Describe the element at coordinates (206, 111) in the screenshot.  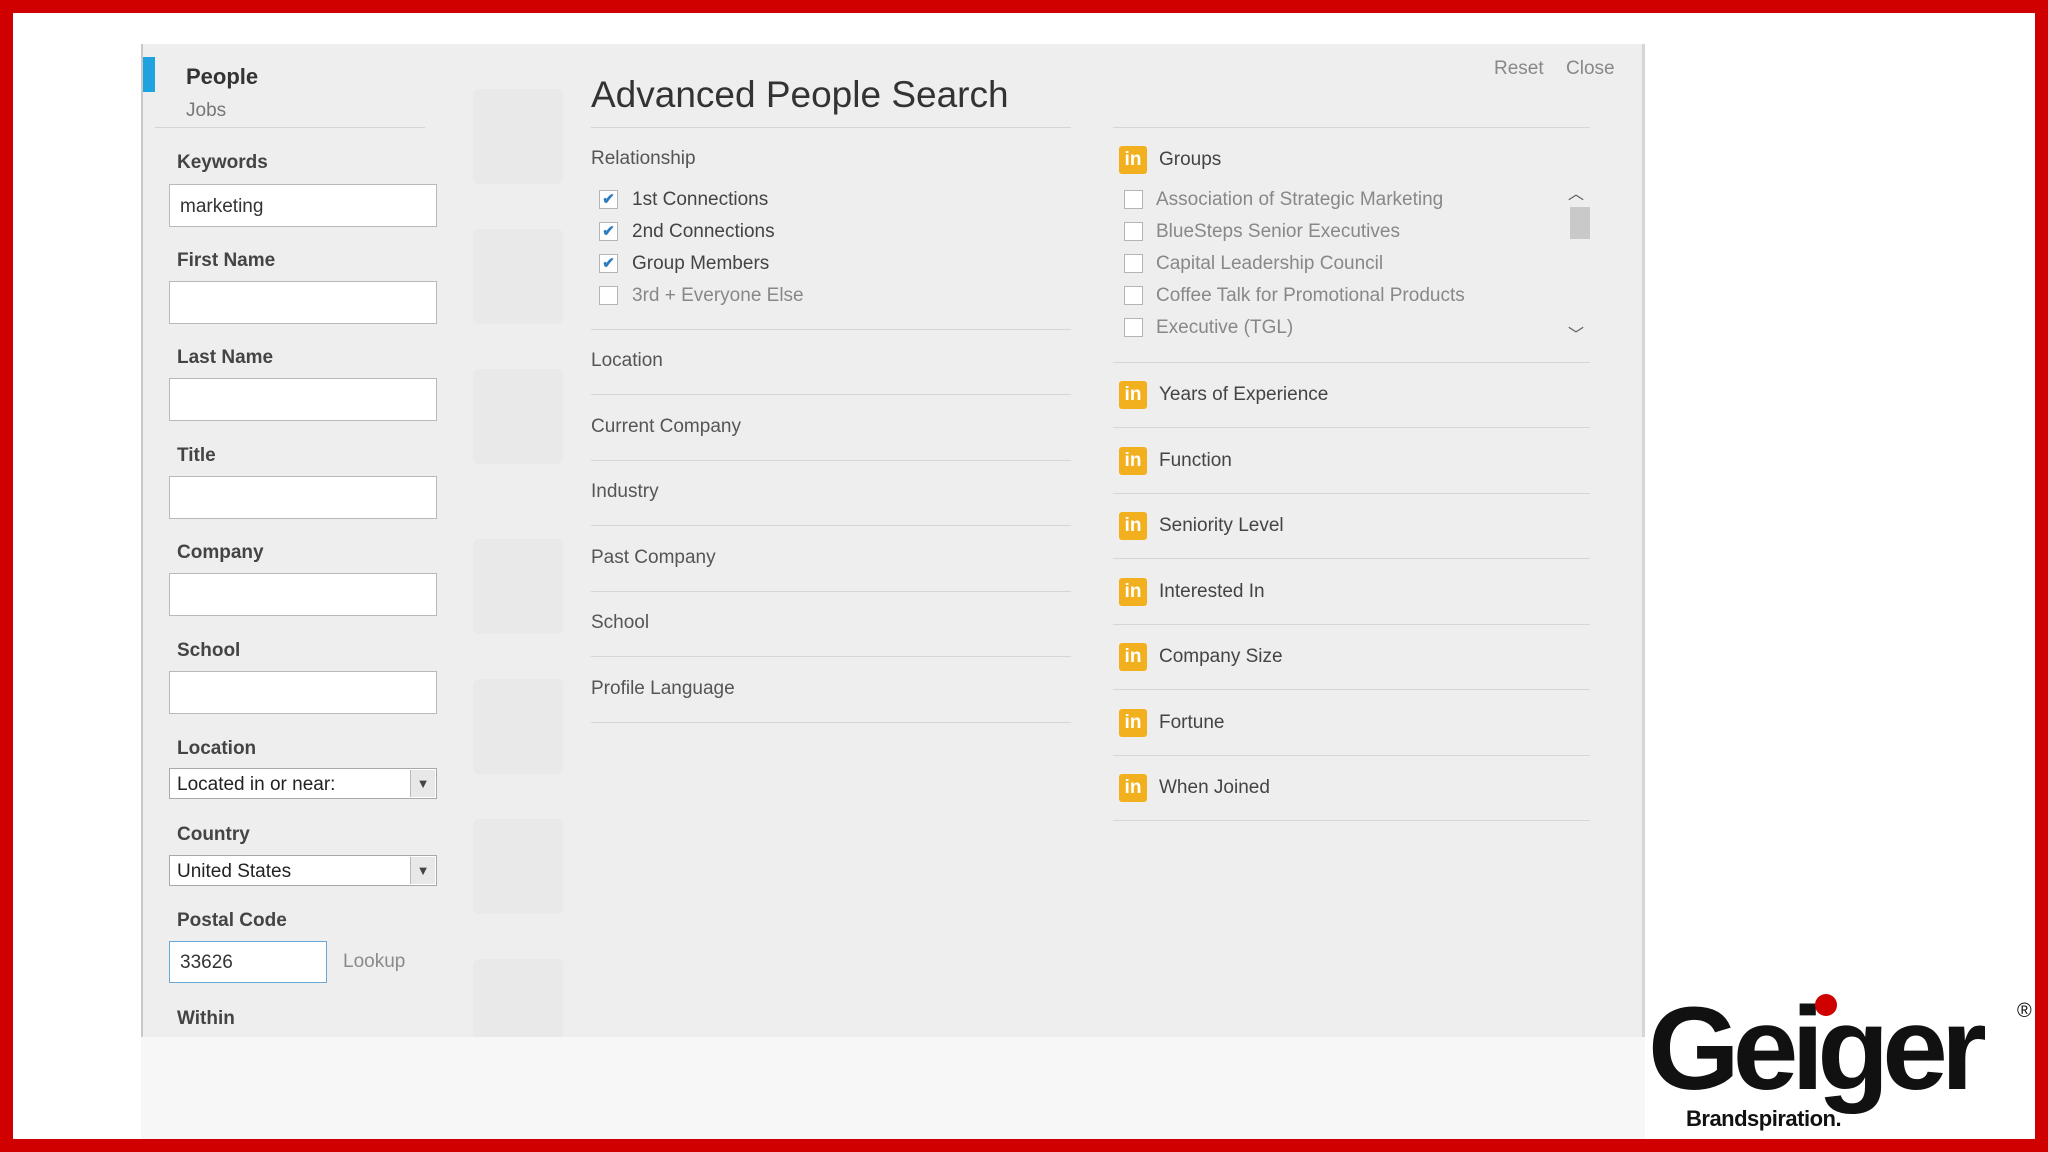
I see `tab-jobs: Jobs` at that location.